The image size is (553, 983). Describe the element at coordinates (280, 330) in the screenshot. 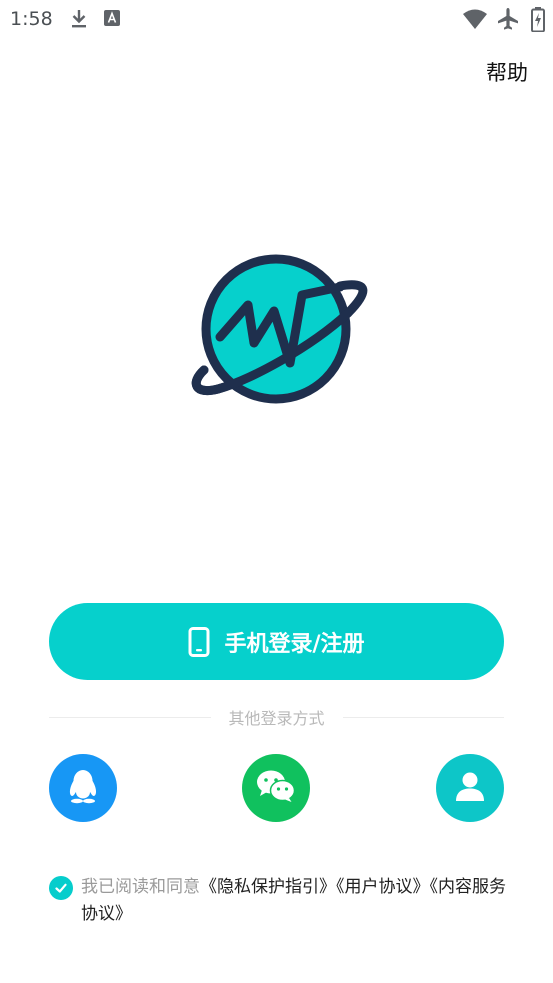

I see `app-logo` at that location.